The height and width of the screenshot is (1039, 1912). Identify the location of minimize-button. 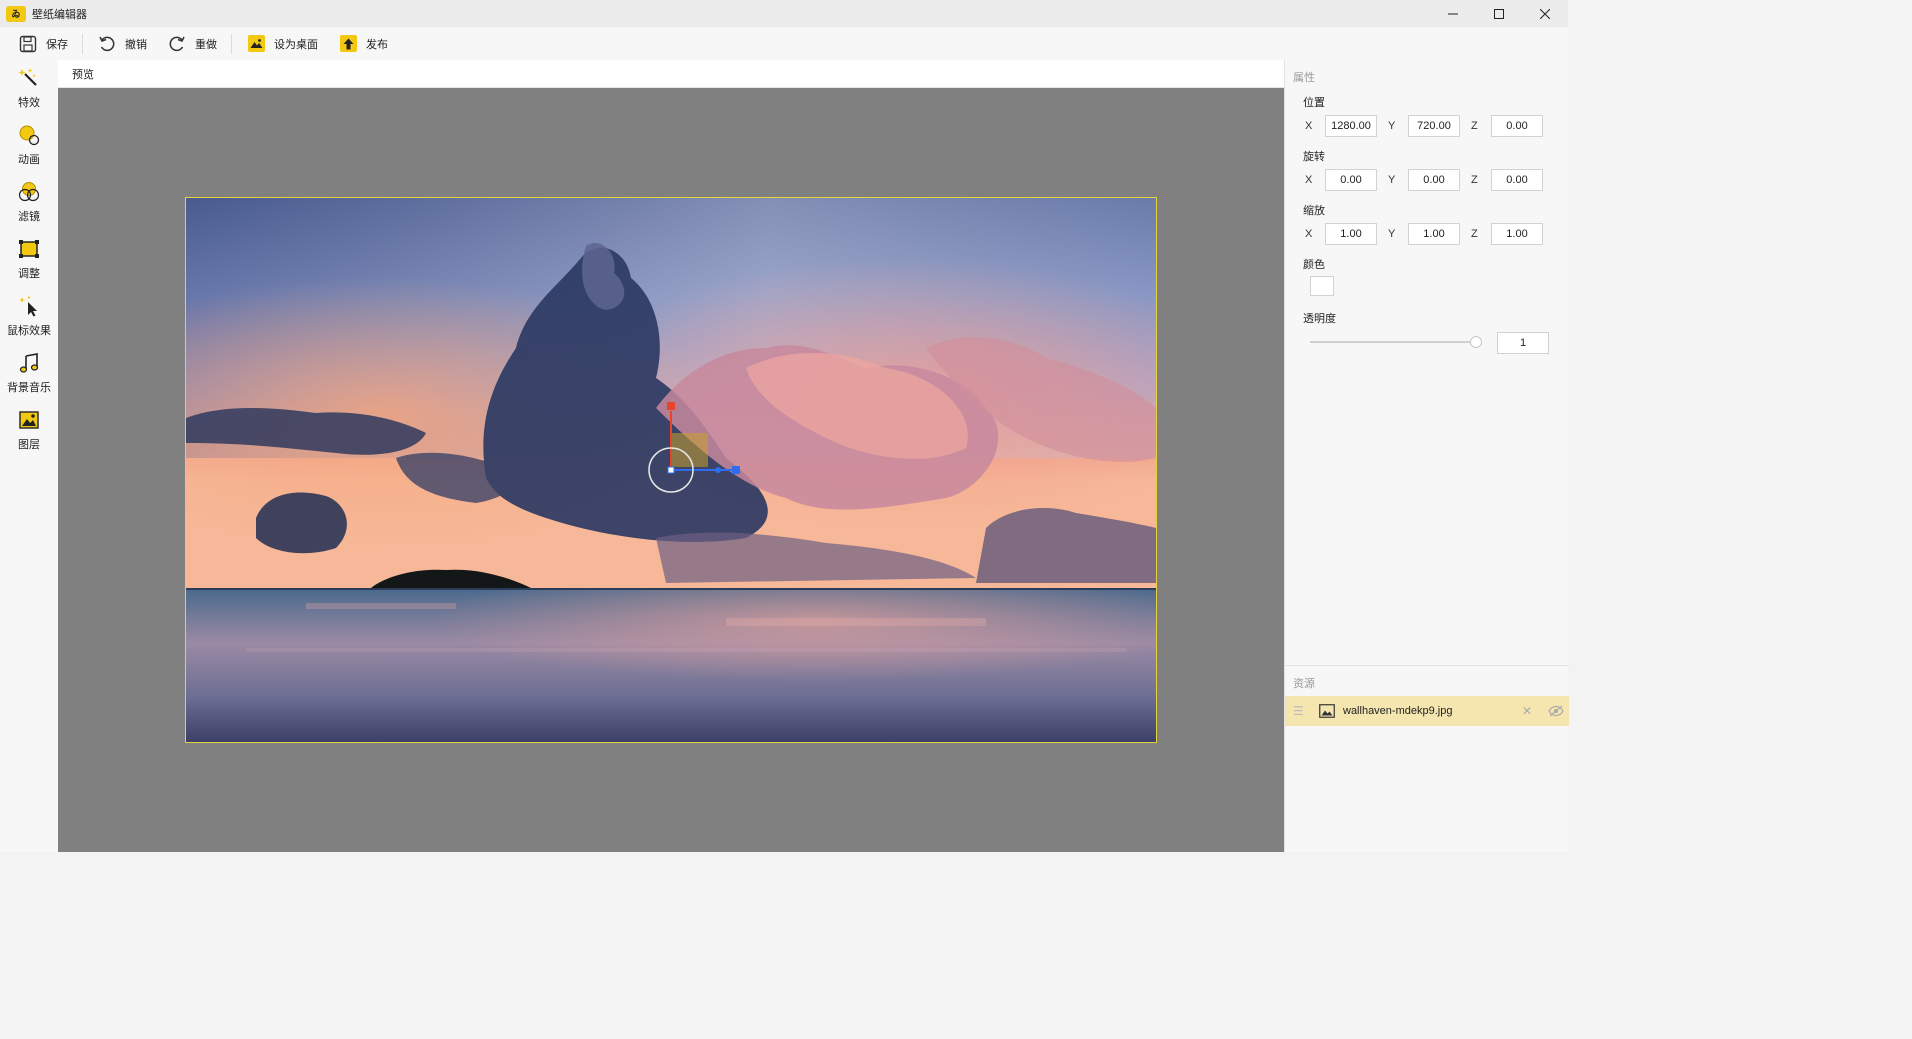
(1453, 13).